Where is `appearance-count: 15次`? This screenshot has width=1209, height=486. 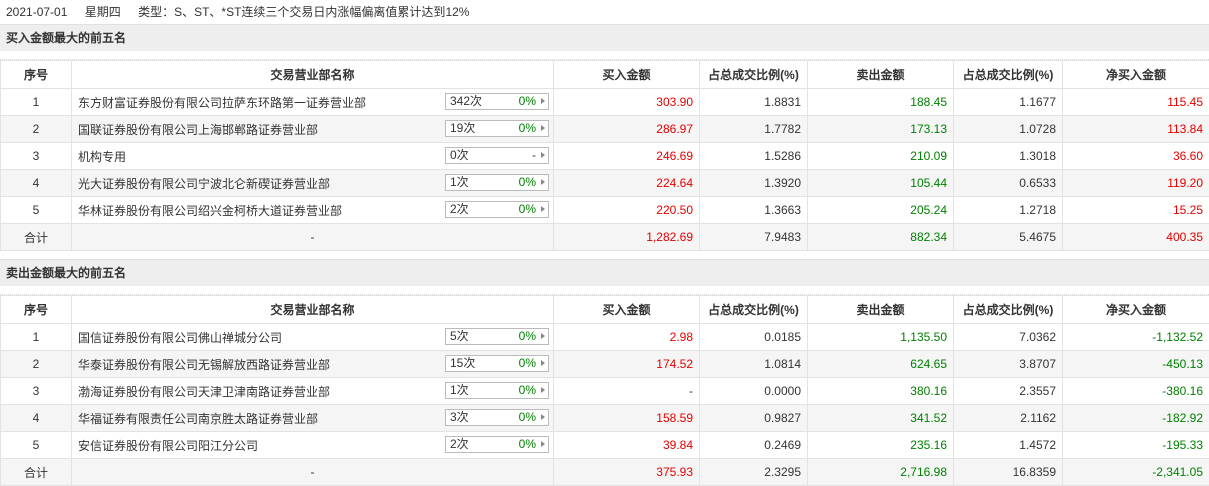 appearance-count: 15次 is located at coordinates (462, 363).